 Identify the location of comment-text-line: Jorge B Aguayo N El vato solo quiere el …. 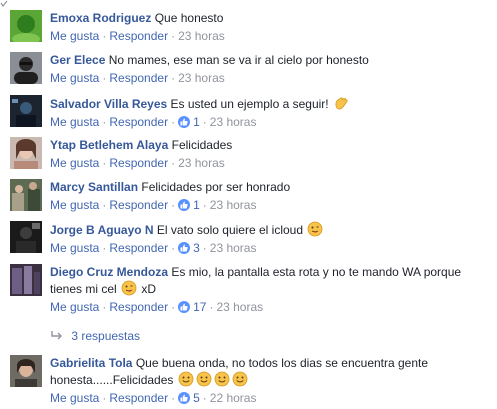
(270, 229).